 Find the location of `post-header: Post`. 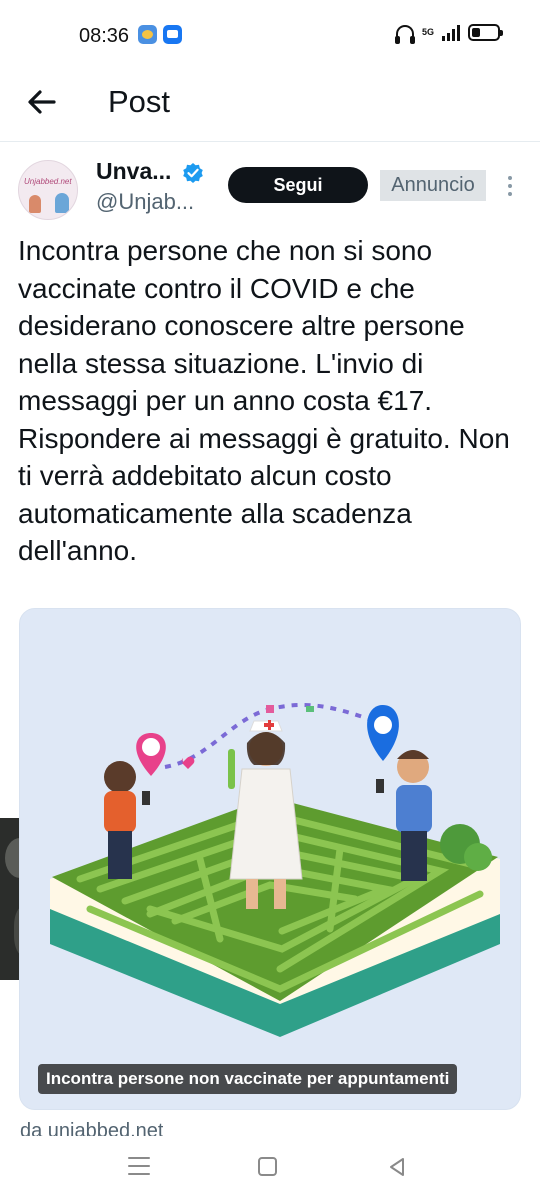

post-header: Post is located at coordinates (270, 107).